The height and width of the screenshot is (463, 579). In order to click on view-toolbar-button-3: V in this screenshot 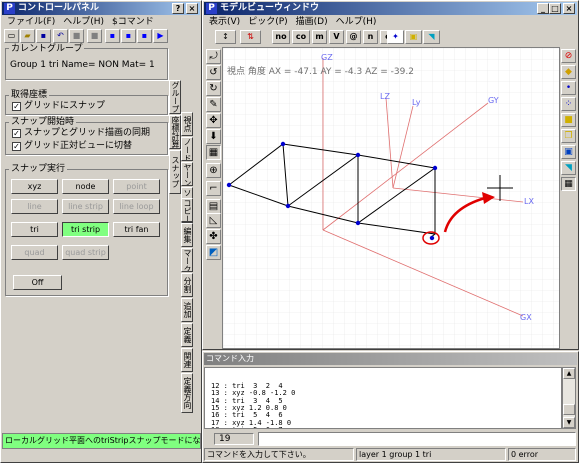, I will do `click(336, 37)`.